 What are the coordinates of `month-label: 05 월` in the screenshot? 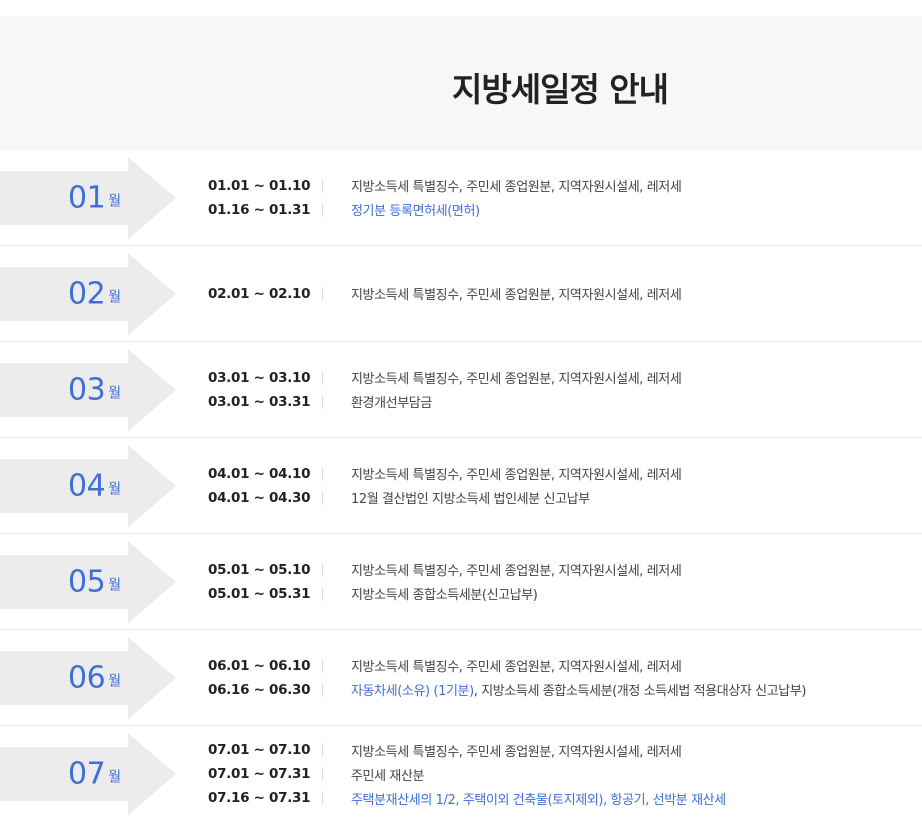 It's located at (94, 581).